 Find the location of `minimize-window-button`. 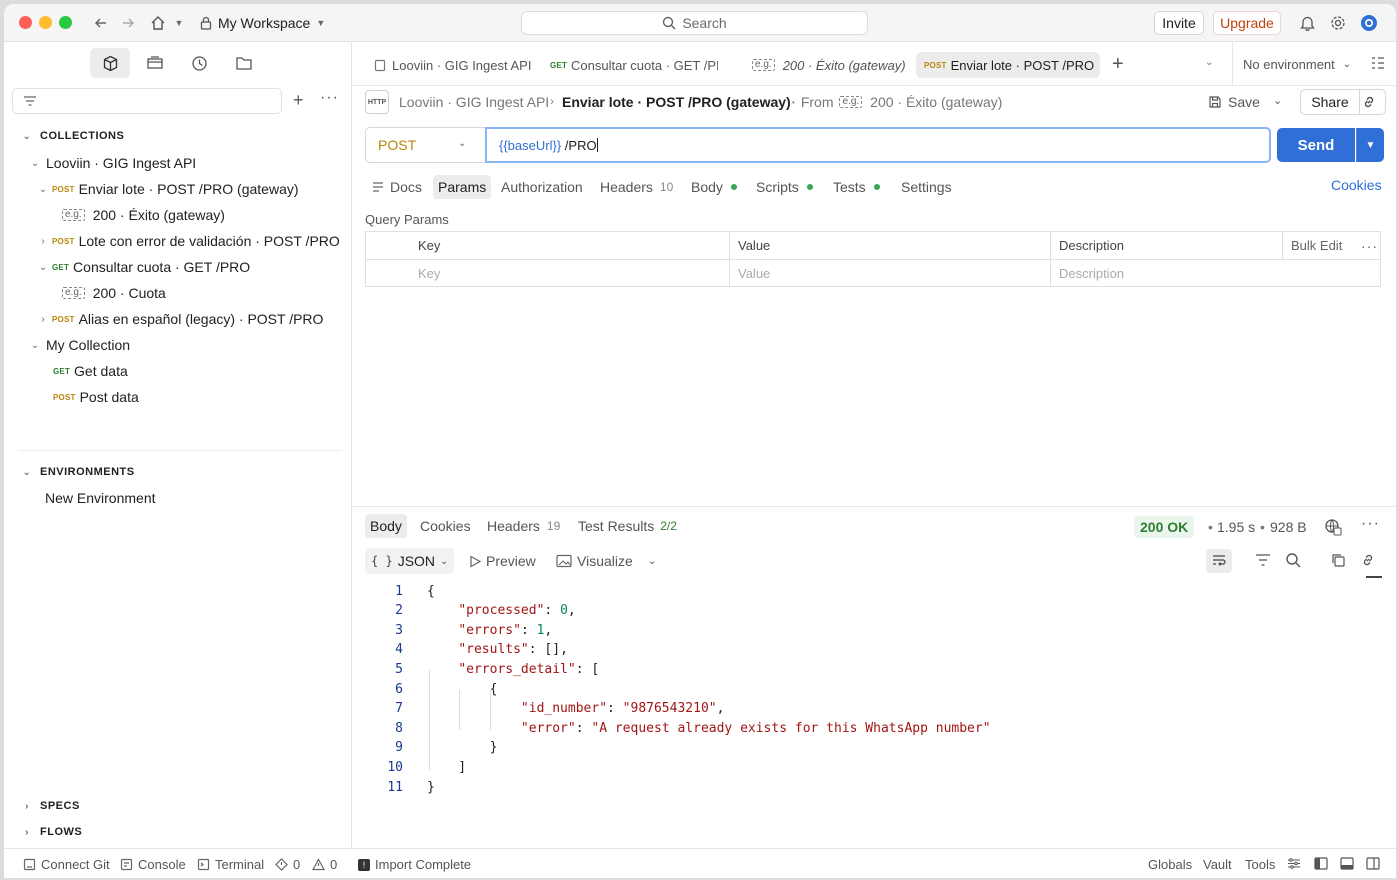

minimize-window-button is located at coordinates (45, 22).